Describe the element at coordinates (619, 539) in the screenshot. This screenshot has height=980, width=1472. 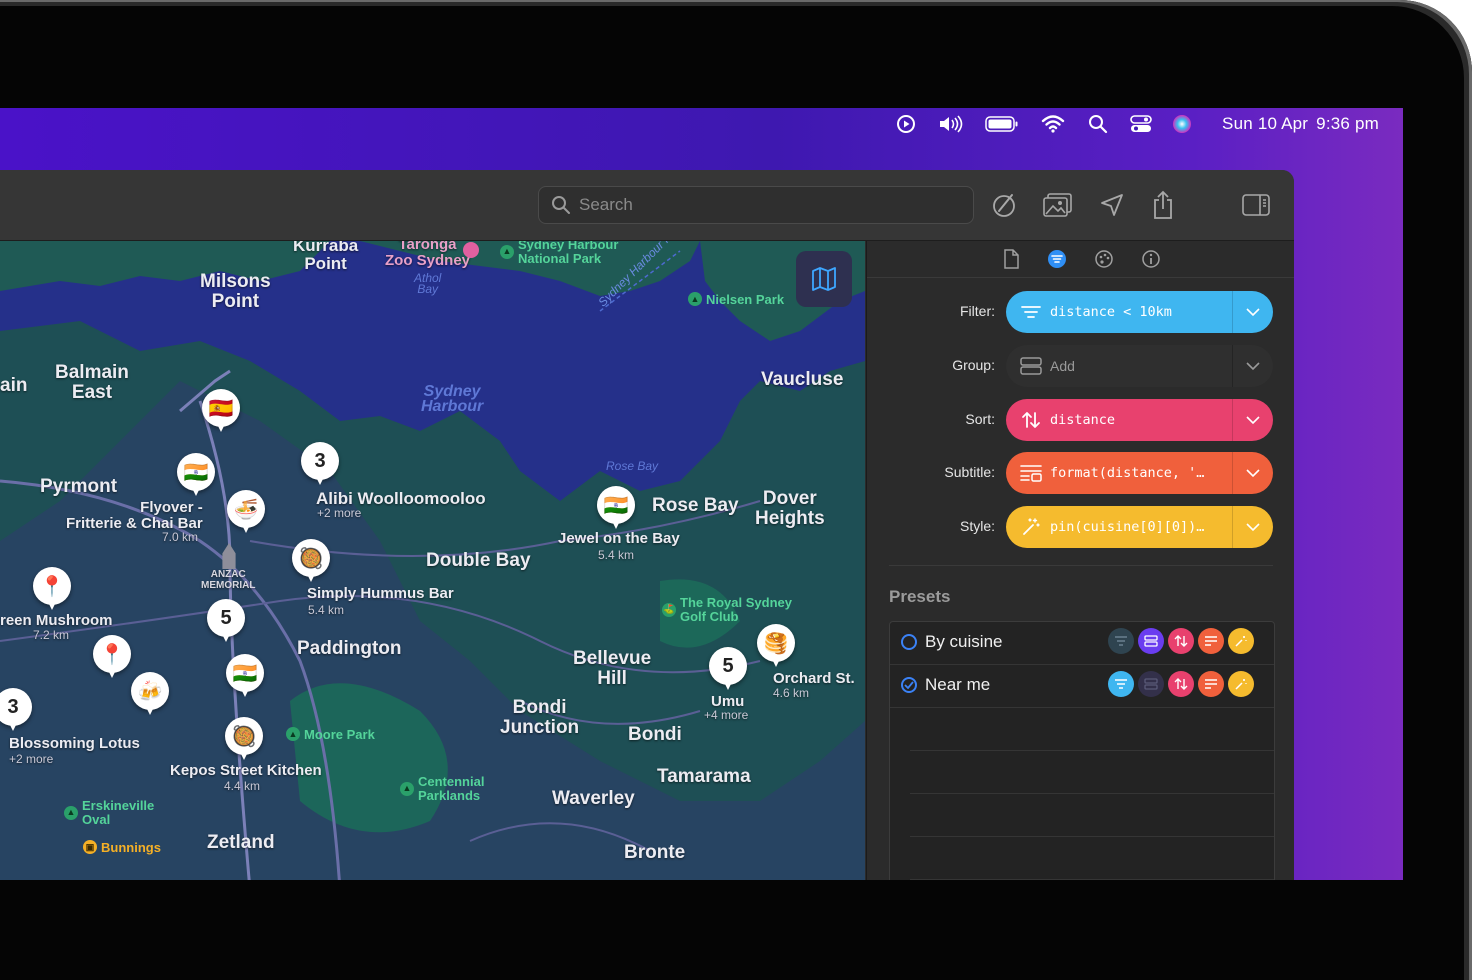
I see `restaurant-label: Jewel on the Bay` at that location.